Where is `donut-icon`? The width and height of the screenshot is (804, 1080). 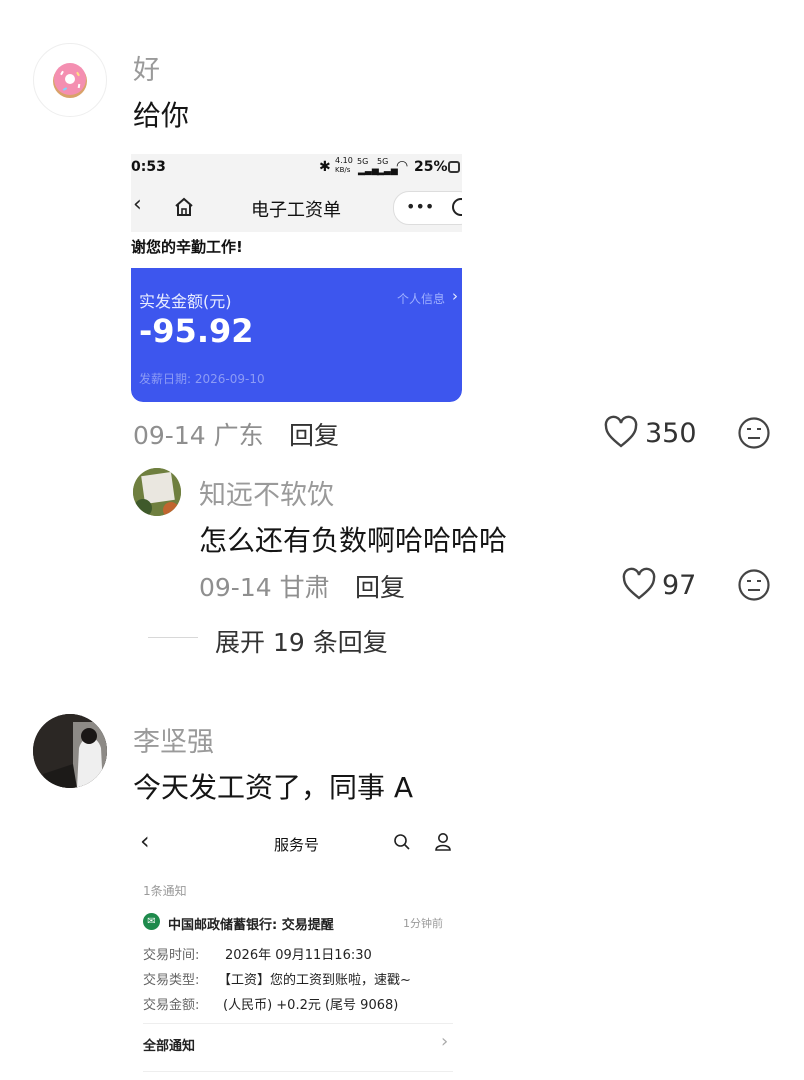 donut-icon is located at coordinates (70, 80).